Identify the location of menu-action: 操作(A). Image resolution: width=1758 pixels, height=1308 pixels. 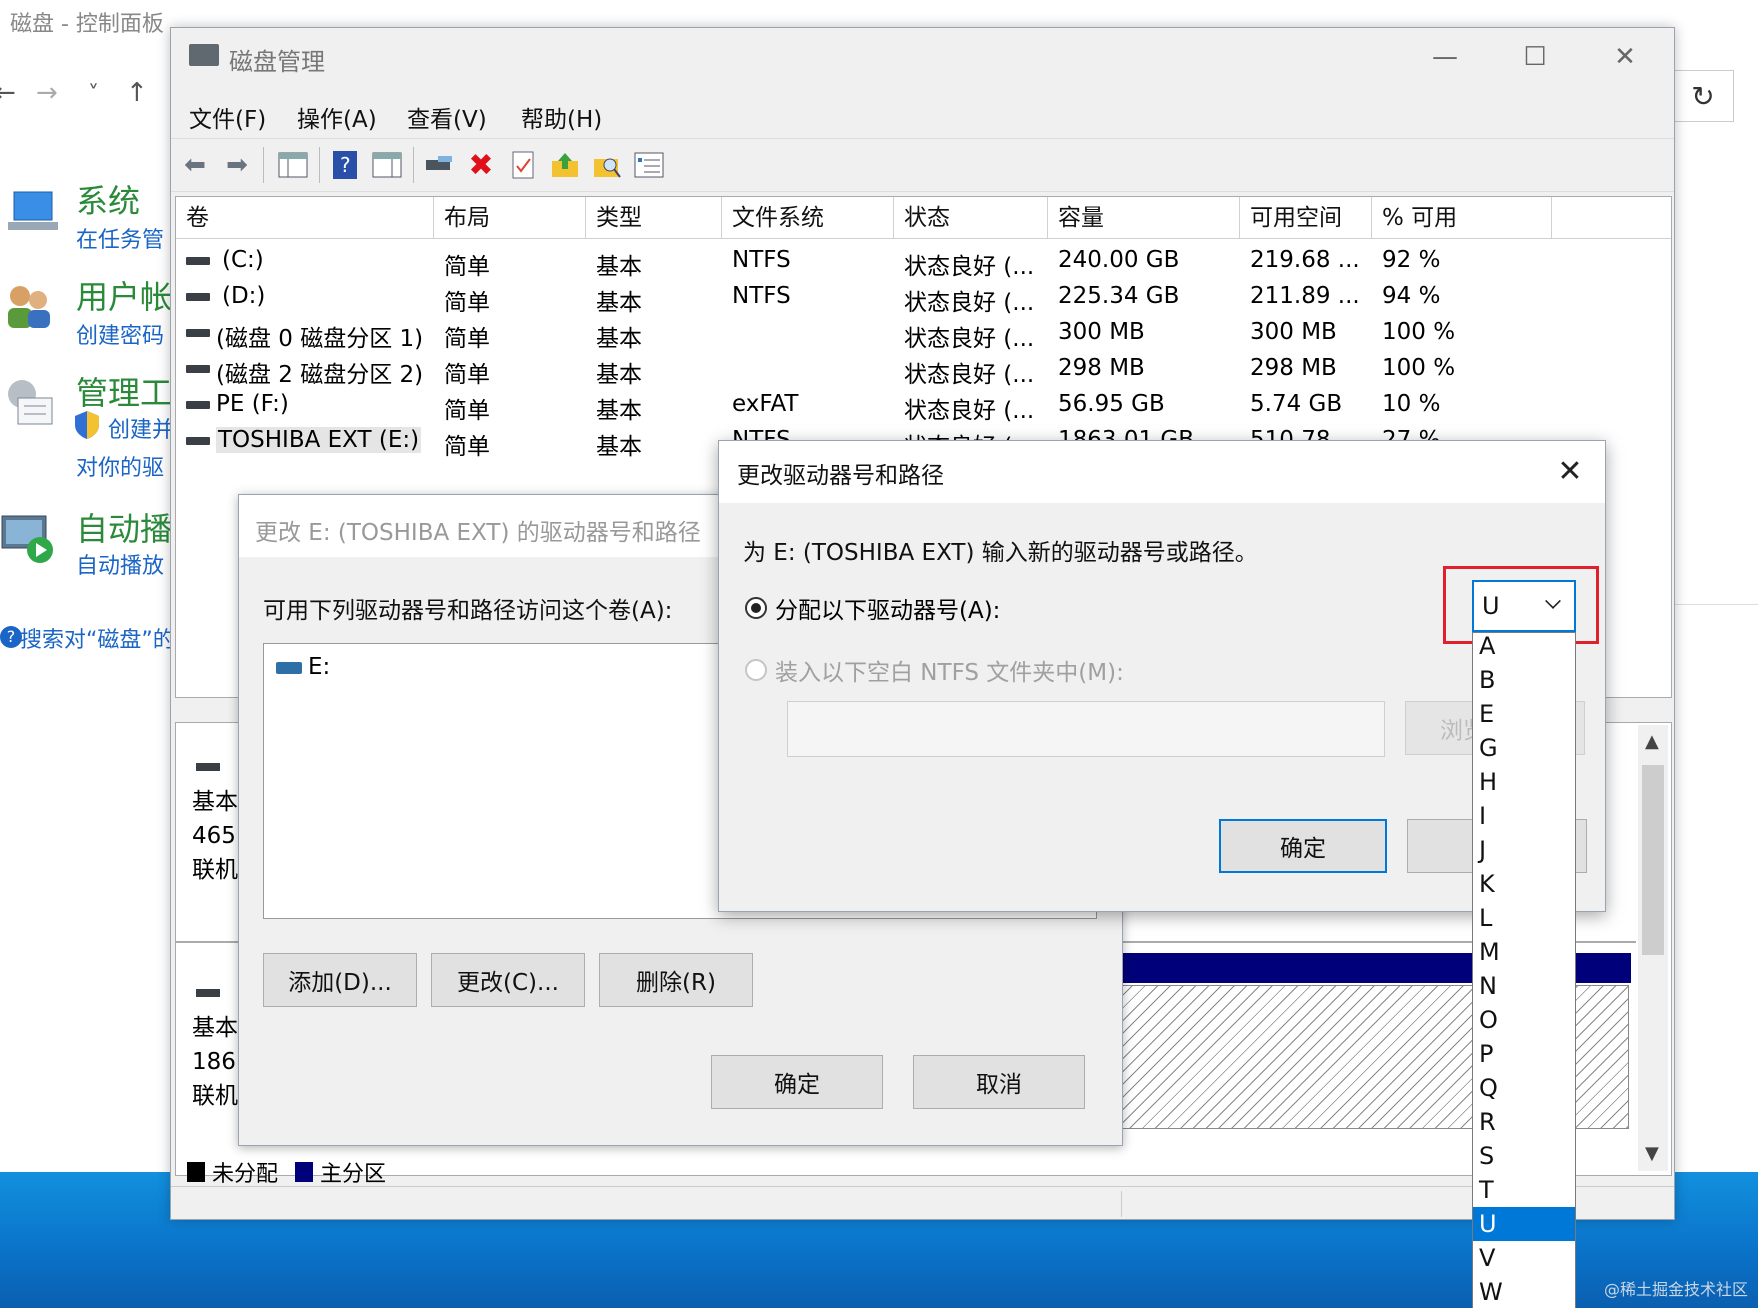
(337, 117).